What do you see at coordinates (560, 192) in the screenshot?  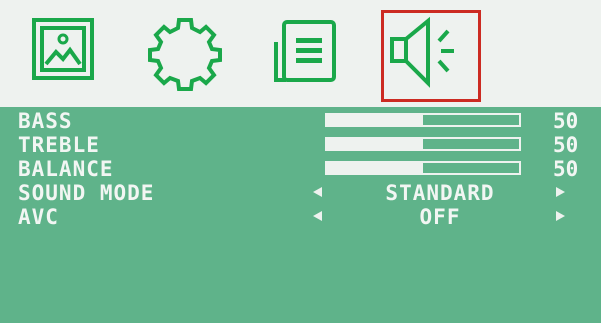 I see `sound-mode-right-arrow-icon` at bounding box center [560, 192].